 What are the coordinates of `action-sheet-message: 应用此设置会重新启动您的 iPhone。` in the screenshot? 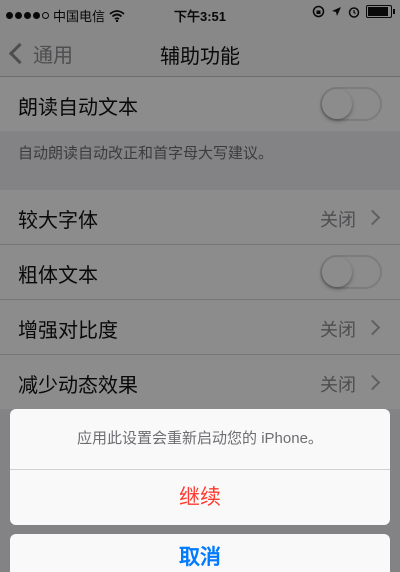 It's located at (200, 439).